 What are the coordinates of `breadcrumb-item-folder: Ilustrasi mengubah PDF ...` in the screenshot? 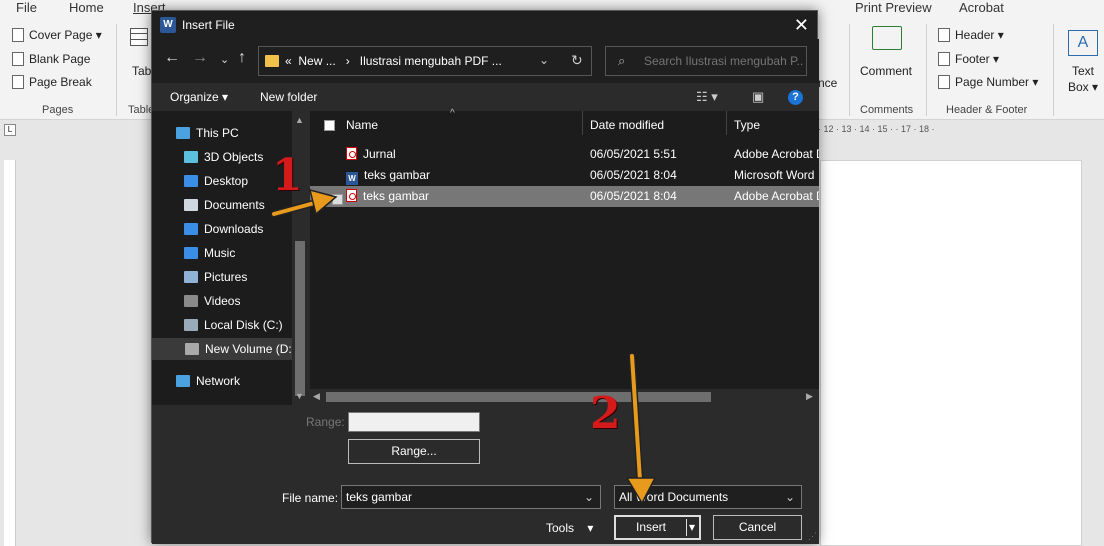 It's located at (431, 61).